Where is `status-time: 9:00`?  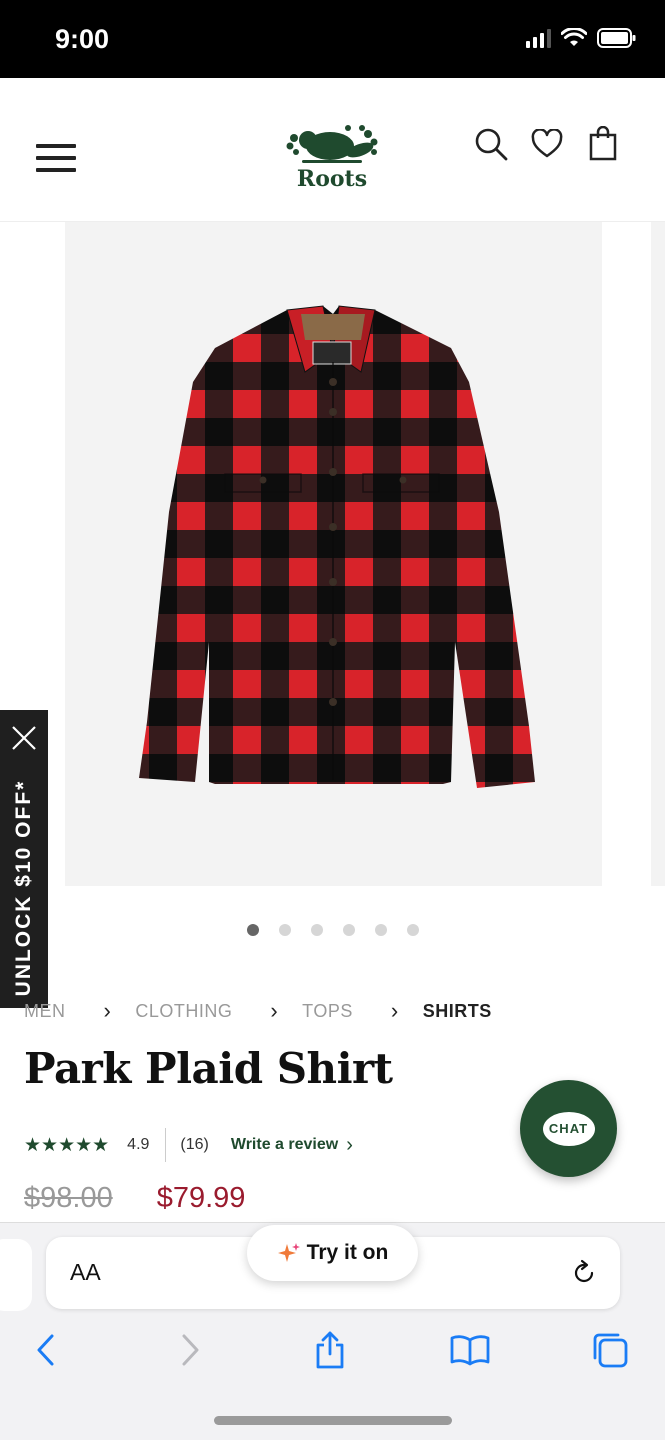 status-time: 9:00 is located at coordinates (82, 39).